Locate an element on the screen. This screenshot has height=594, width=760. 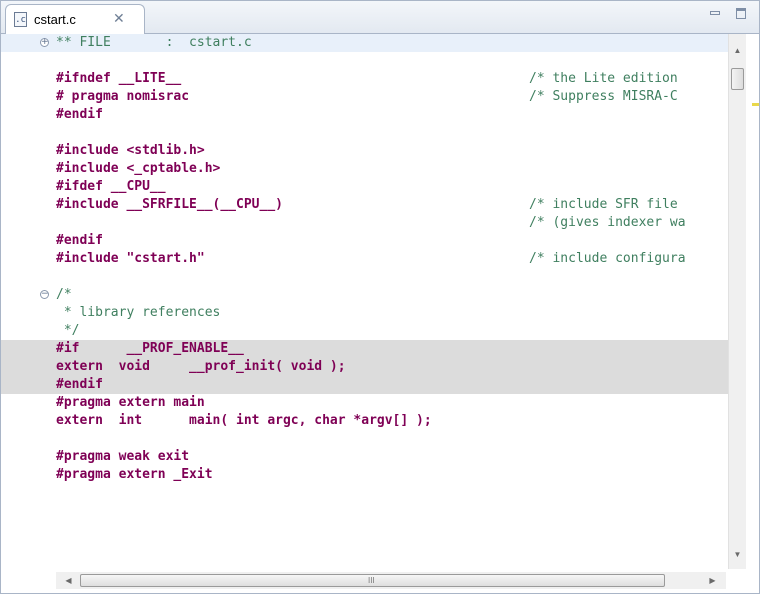
warning-marker is located at coordinates (755, 104).